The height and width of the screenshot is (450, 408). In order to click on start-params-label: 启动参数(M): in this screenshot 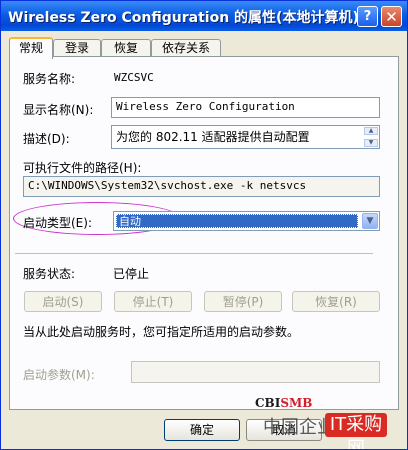, I will do `click(59, 375)`.